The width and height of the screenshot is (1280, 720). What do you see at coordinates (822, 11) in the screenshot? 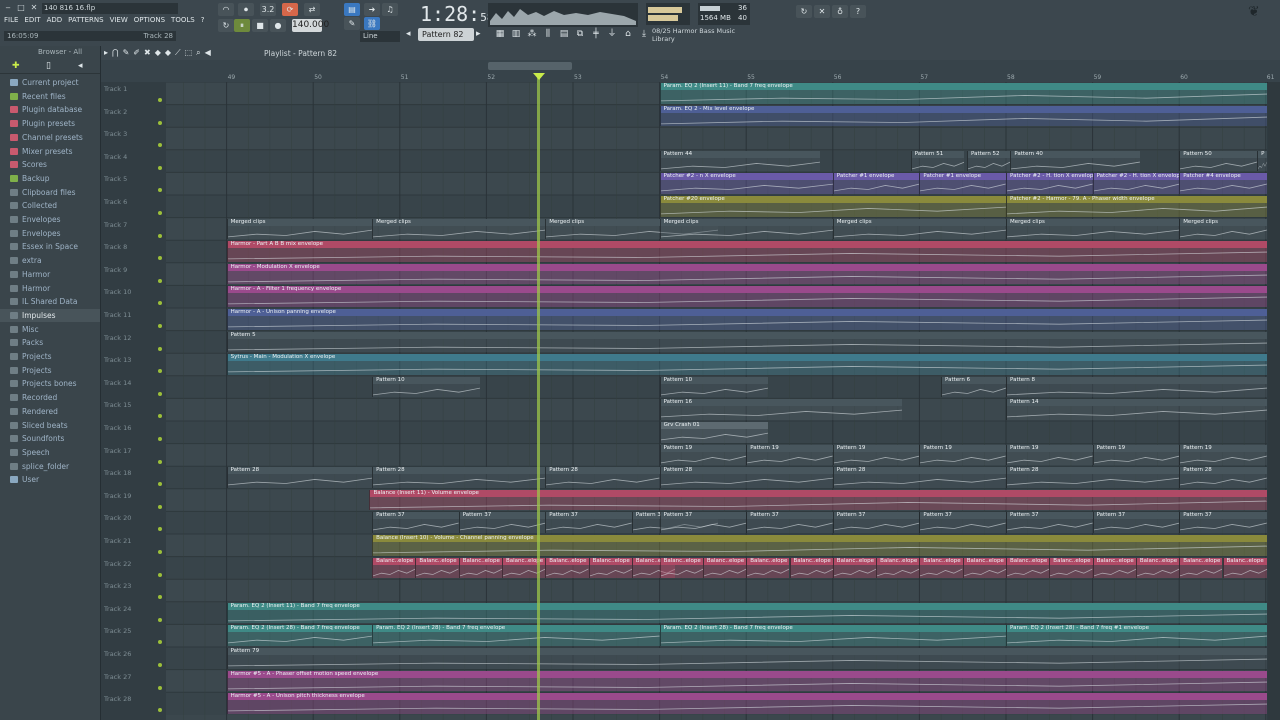
I see `wrench-icon: ✕` at bounding box center [822, 11].